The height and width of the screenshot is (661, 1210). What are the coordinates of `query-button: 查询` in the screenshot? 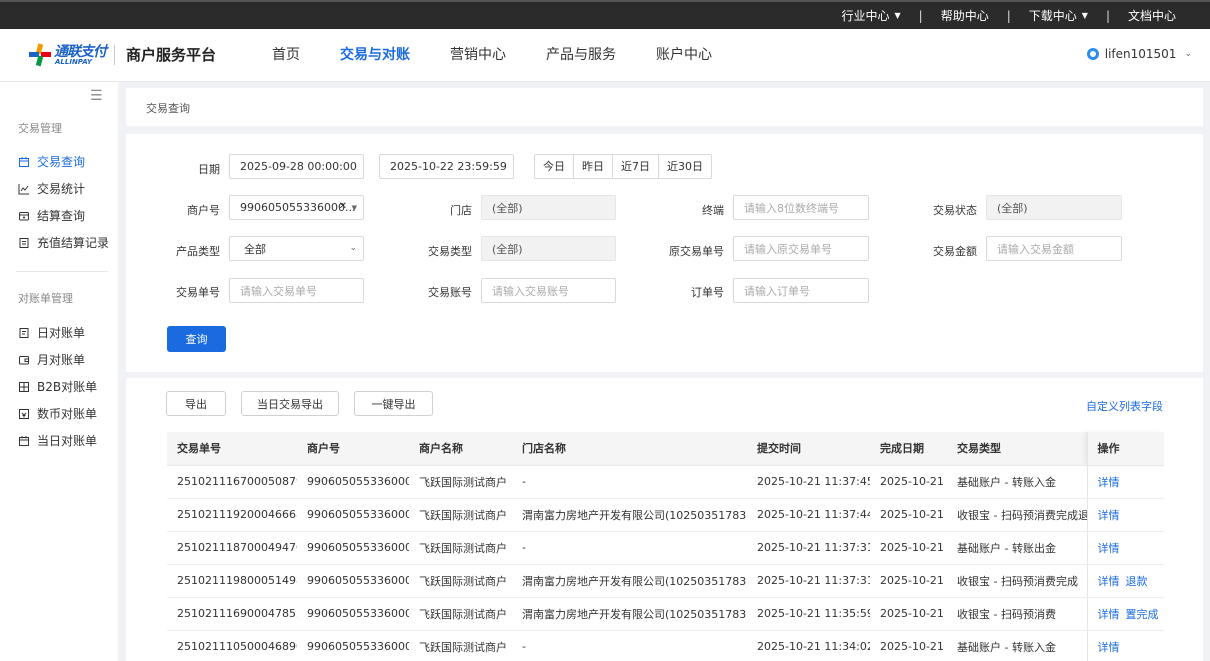 It's located at (196, 339).